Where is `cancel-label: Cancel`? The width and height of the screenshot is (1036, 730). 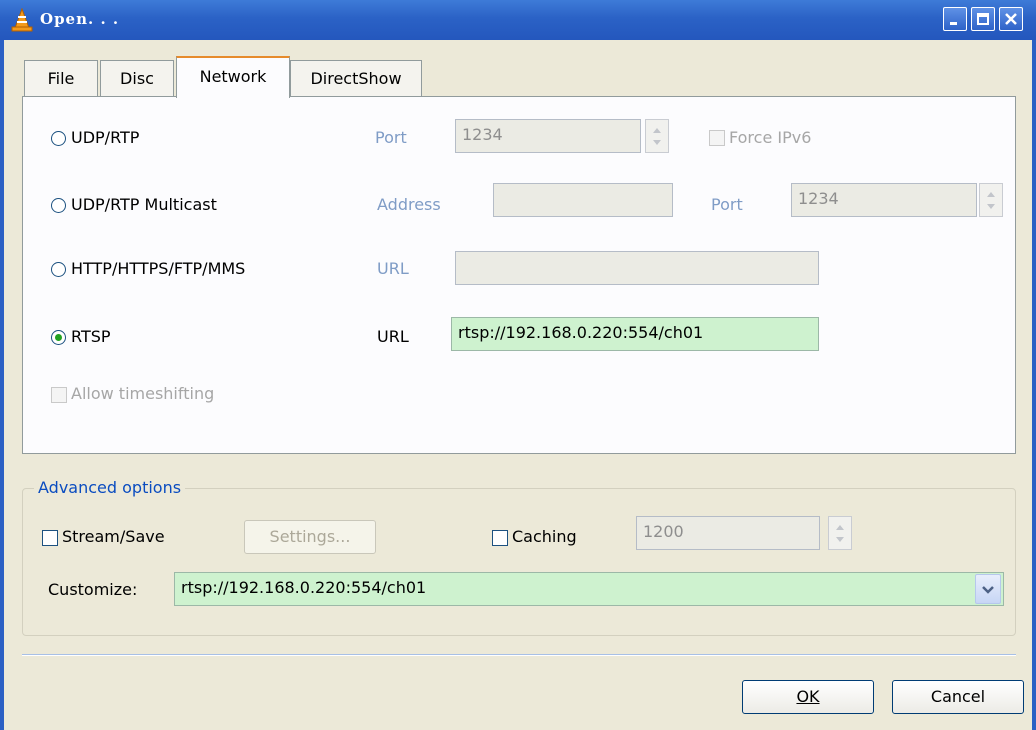
cancel-label: Cancel is located at coordinates (958, 696).